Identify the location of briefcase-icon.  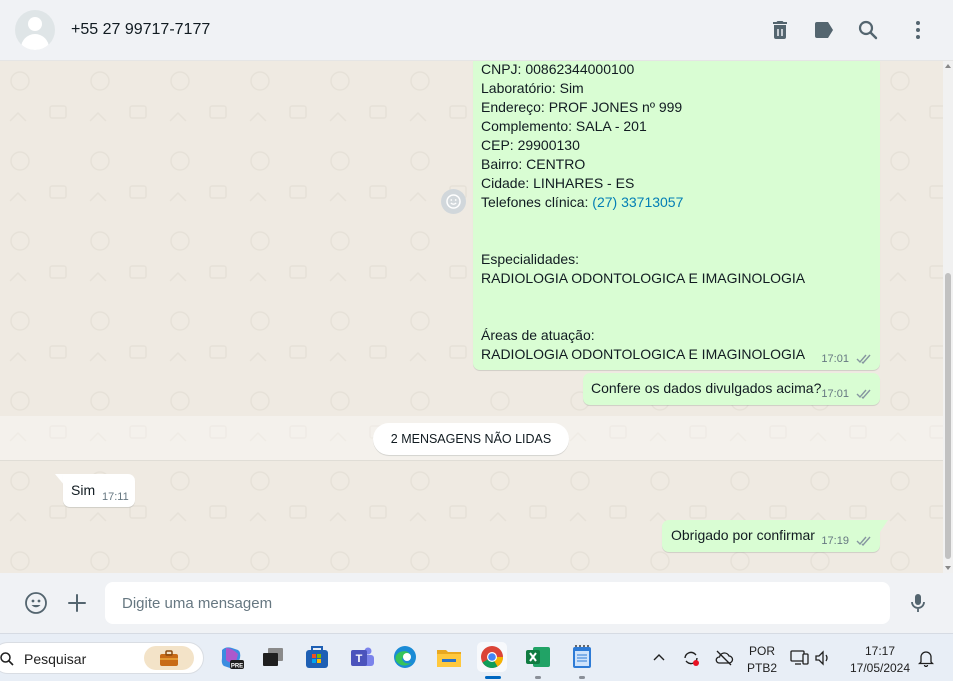
(169, 658).